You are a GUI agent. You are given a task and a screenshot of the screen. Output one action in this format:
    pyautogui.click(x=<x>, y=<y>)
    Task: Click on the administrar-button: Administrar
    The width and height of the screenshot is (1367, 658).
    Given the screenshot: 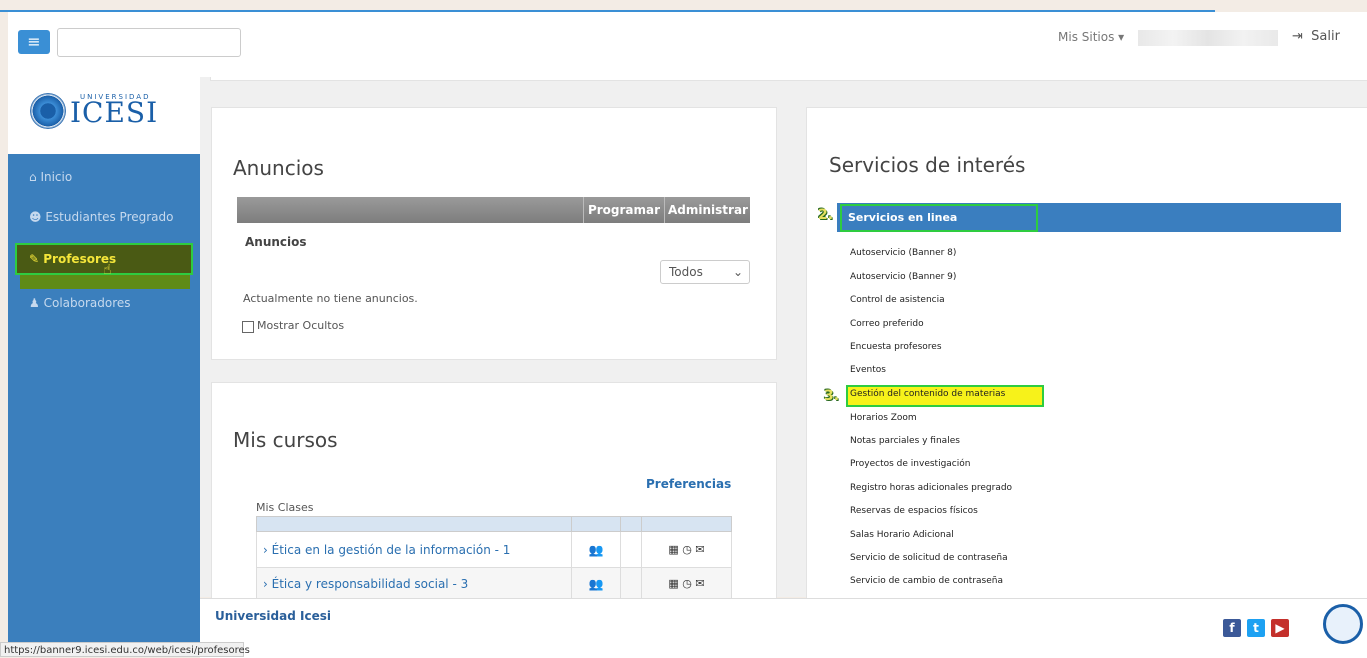 What is the action you would take?
    pyautogui.click(x=707, y=210)
    